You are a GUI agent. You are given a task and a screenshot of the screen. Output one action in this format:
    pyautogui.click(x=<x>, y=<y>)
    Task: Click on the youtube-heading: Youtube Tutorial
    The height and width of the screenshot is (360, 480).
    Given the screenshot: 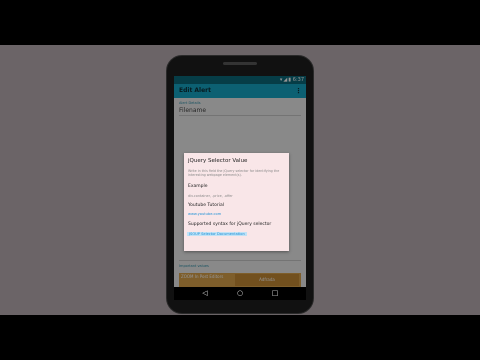 What is the action you would take?
    pyautogui.click(x=206, y=205)
    